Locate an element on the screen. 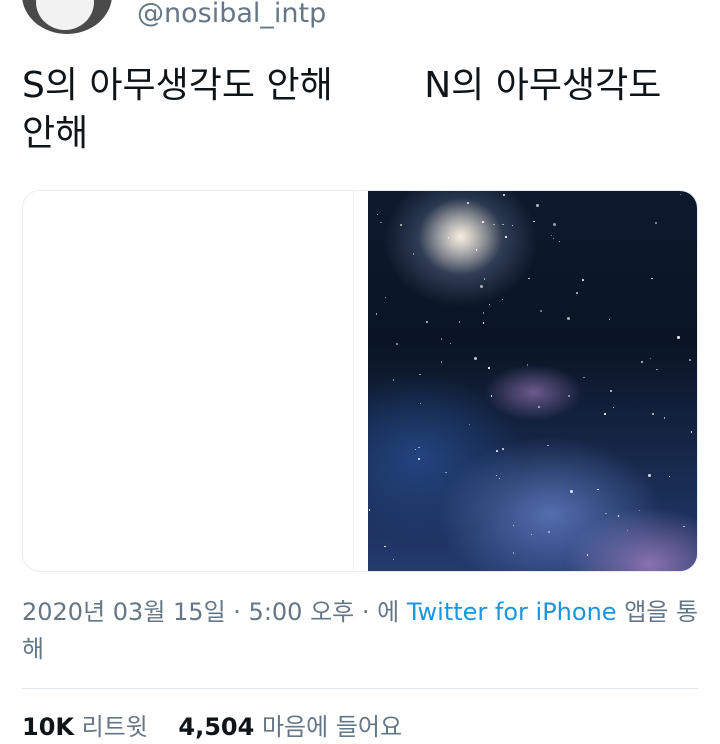  retweets-stat: 10K 리트윗 is located at coordinates (85, 727).